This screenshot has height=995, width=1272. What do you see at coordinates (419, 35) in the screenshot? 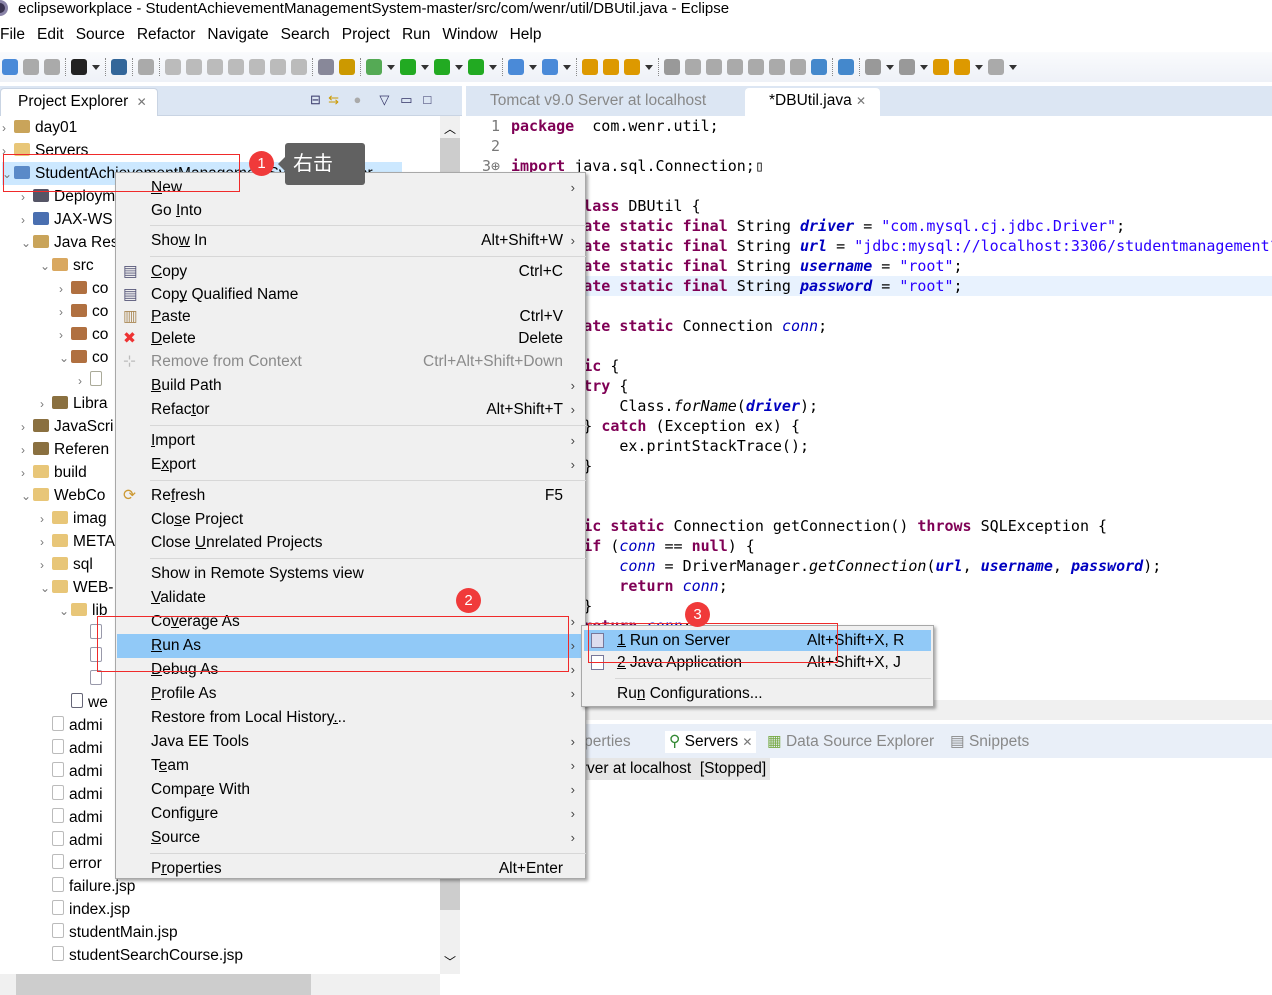
I see `menu-run: Run` at bounding box center [419, 35].